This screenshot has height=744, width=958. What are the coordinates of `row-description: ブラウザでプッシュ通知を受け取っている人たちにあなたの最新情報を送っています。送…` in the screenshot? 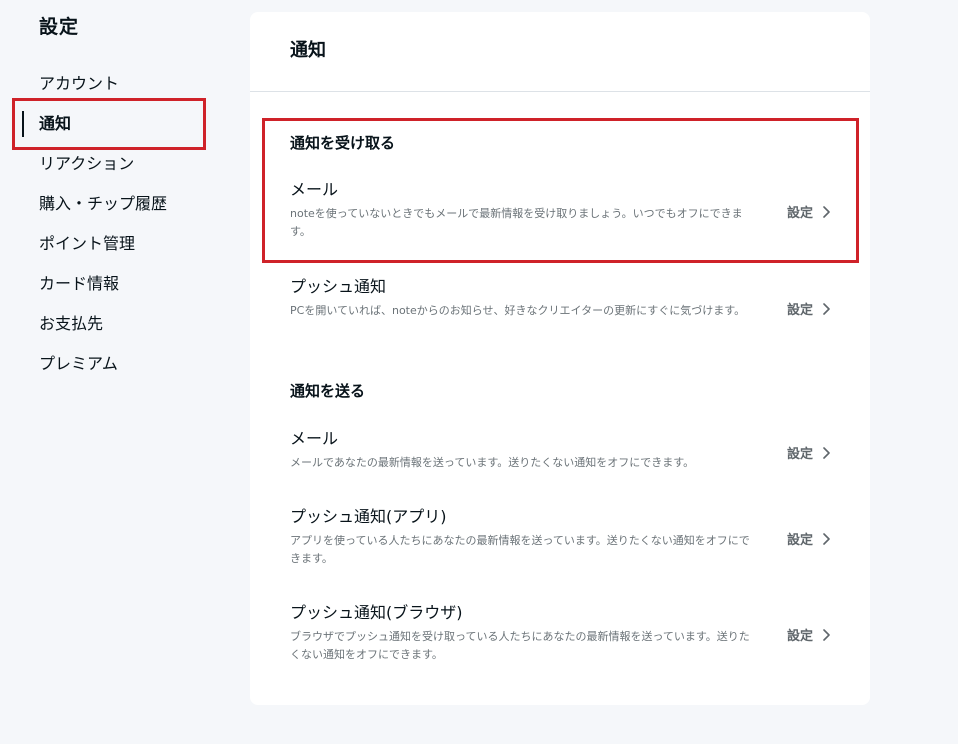 It's located at (520, 645).